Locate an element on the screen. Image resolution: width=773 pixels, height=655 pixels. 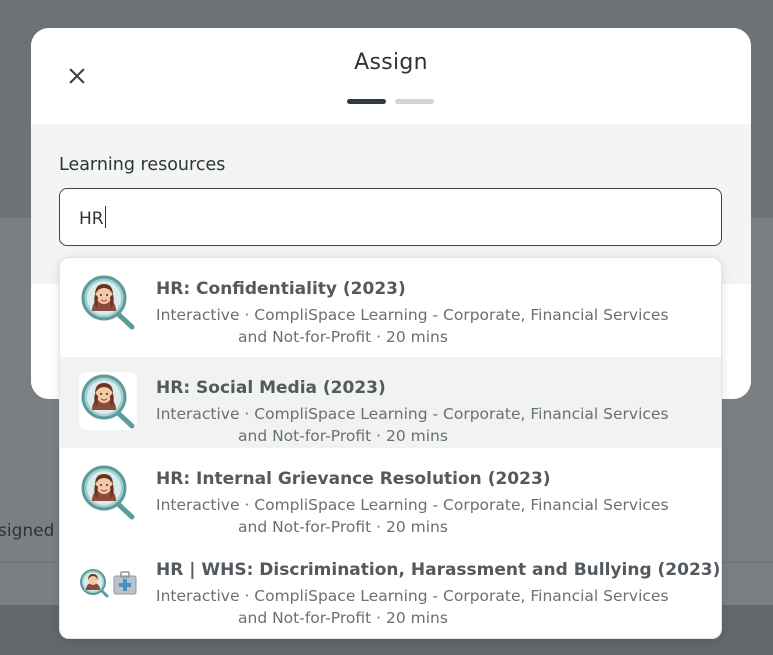
learning-resources-input: HR is located at coordinates (93, 217).